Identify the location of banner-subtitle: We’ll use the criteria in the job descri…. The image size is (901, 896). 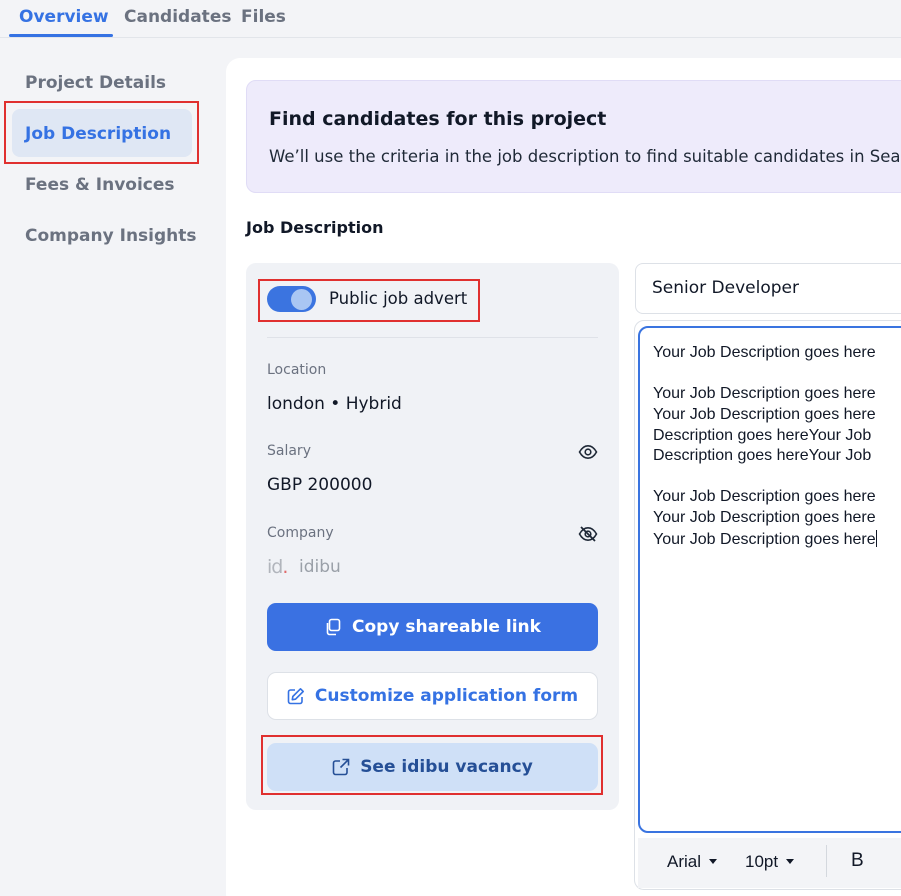
(585, 156).